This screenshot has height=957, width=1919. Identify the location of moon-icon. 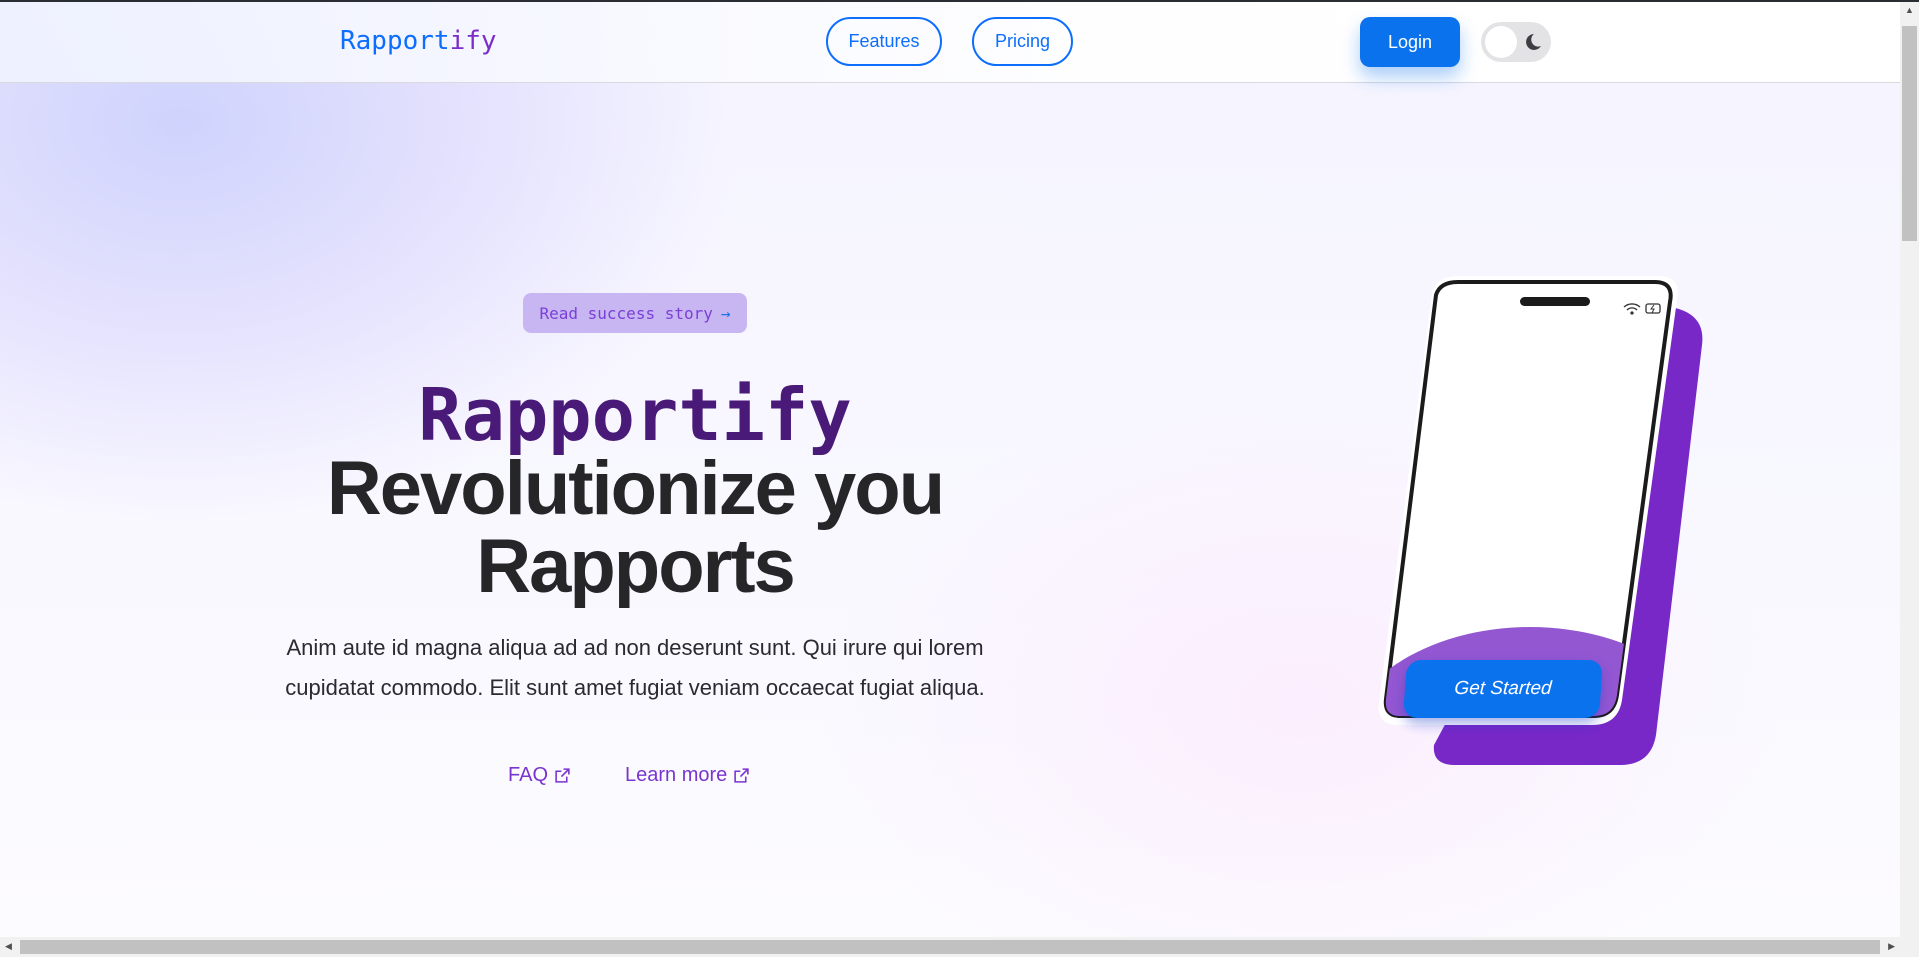
(1533, 42).